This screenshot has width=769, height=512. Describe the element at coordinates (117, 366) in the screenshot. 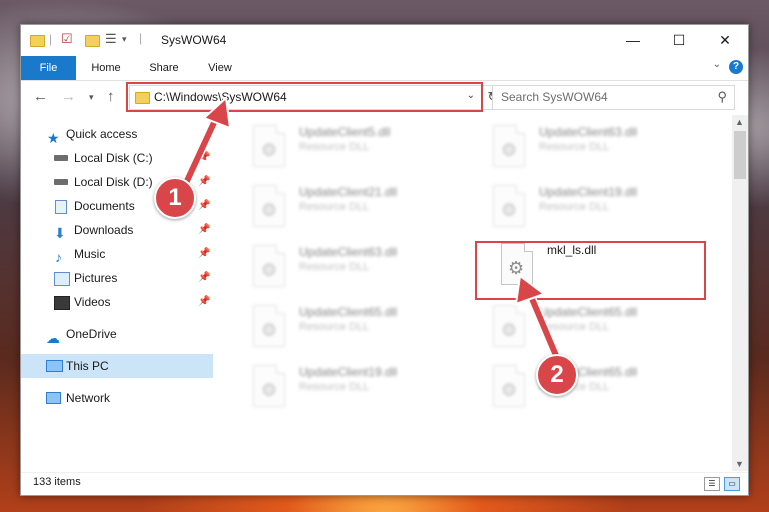

I see `sidebar-item-this-pc: This PC` at that location.